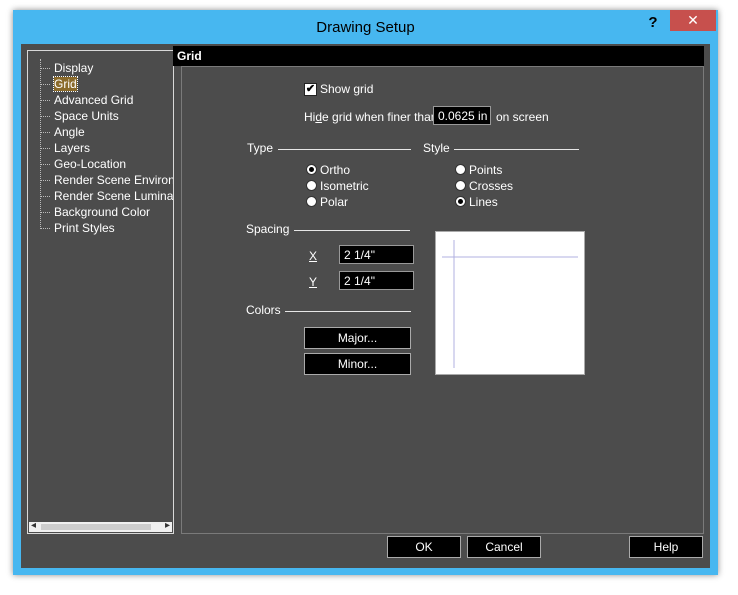 The width and height of the screenshot is (738, 595). Describe the element at coordinates (436, 148) in the screenshot. I see `style-heading: Style` at that location.